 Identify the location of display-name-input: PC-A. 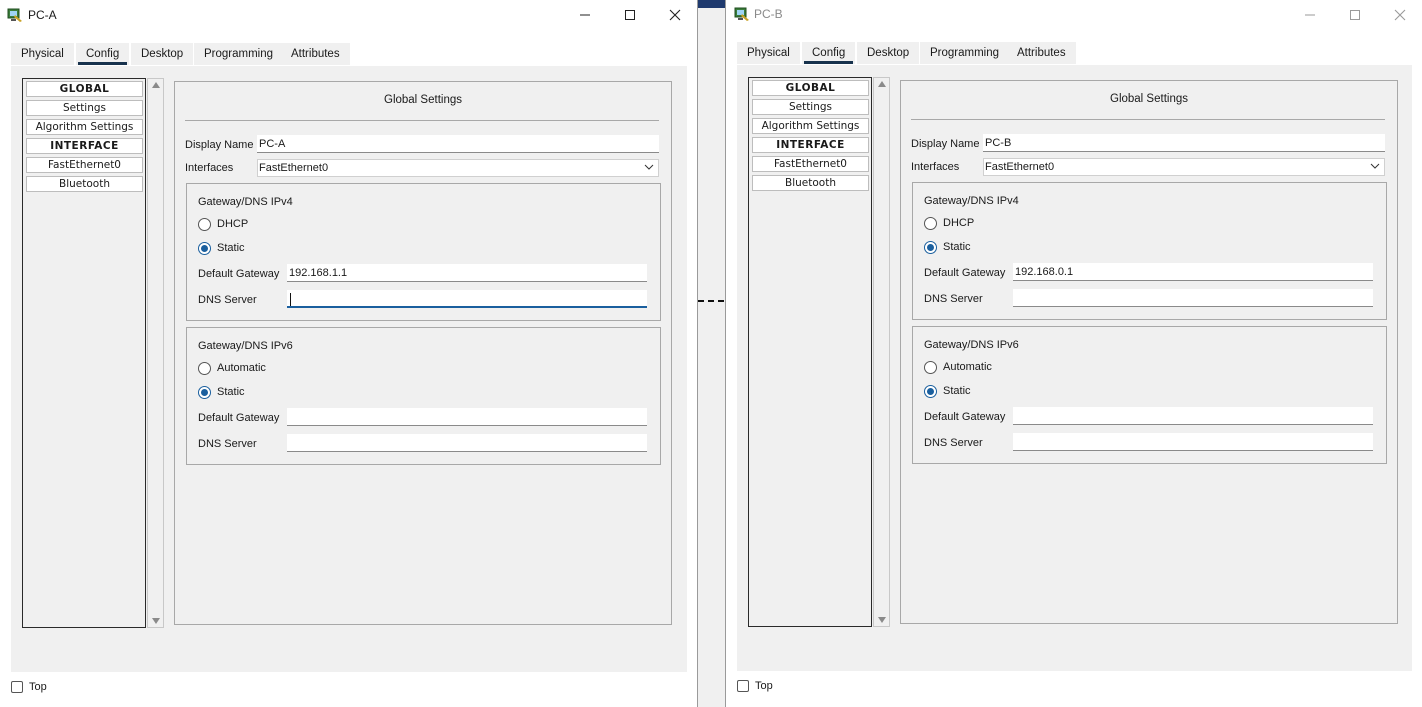
(458, 144).